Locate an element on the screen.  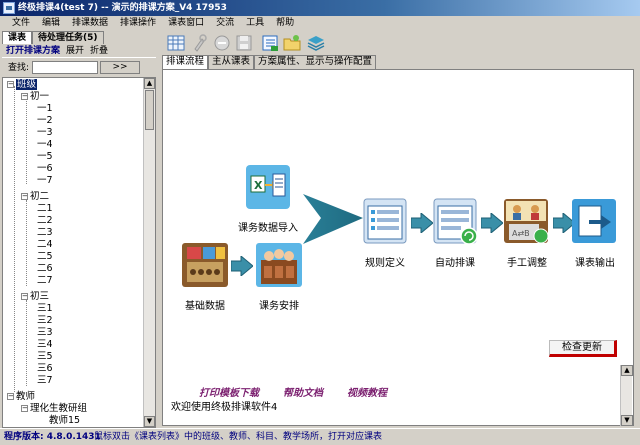
timetable-output-label: 课表输出 is located at coordinates (595, 263).